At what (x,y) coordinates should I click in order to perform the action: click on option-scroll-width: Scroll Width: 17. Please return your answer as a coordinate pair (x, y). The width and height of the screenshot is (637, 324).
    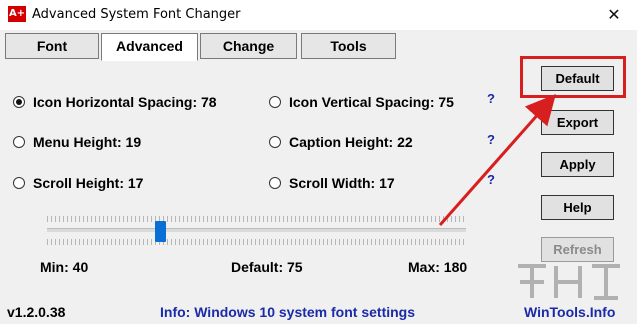
    Looking at the image, I should click on (332, 183).